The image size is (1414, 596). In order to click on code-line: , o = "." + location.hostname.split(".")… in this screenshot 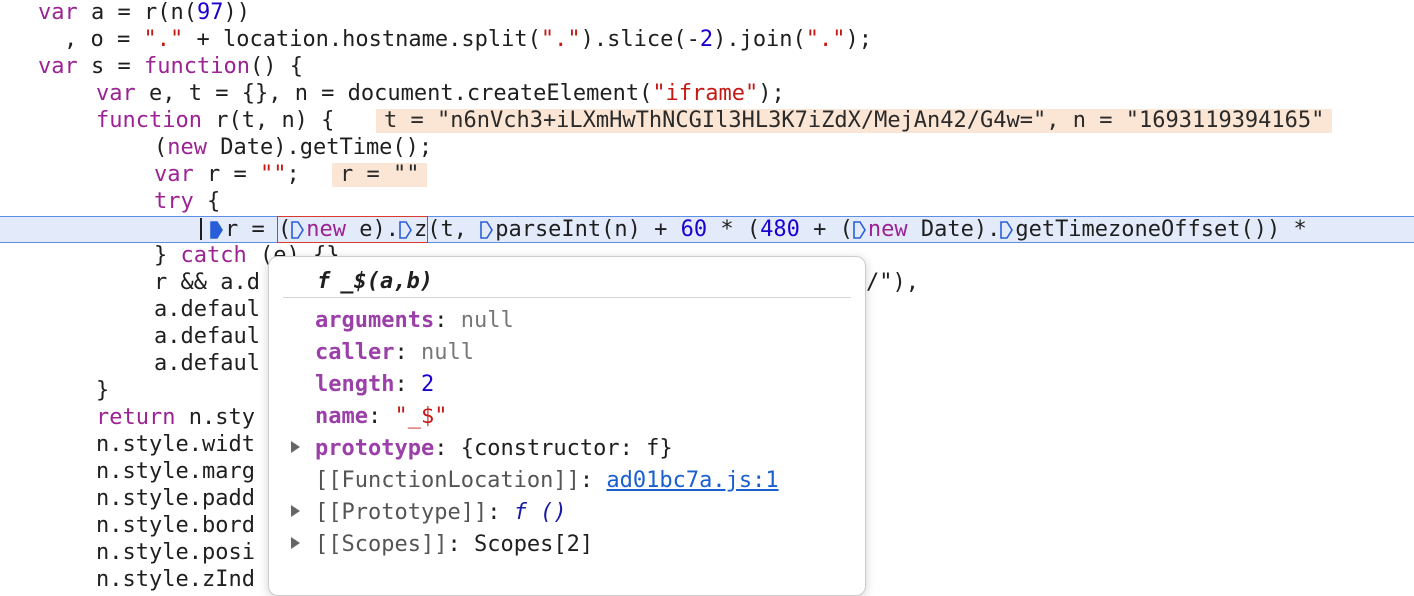, I will do `click(707, 40)`.